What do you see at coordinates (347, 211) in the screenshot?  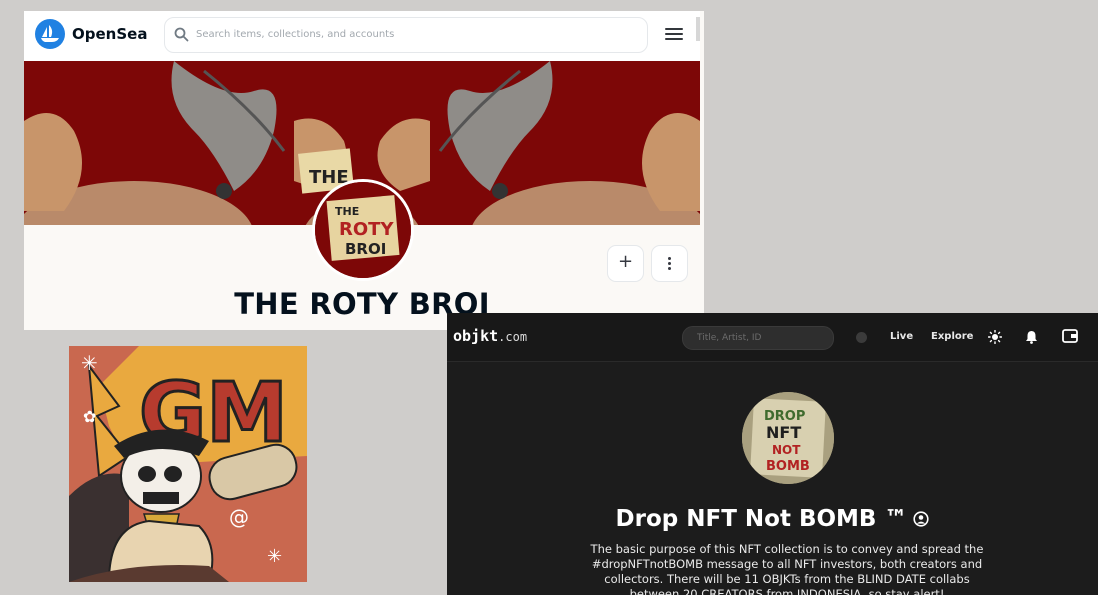 I see `avatar-text-the: THE` at bounding box center [347, 211].